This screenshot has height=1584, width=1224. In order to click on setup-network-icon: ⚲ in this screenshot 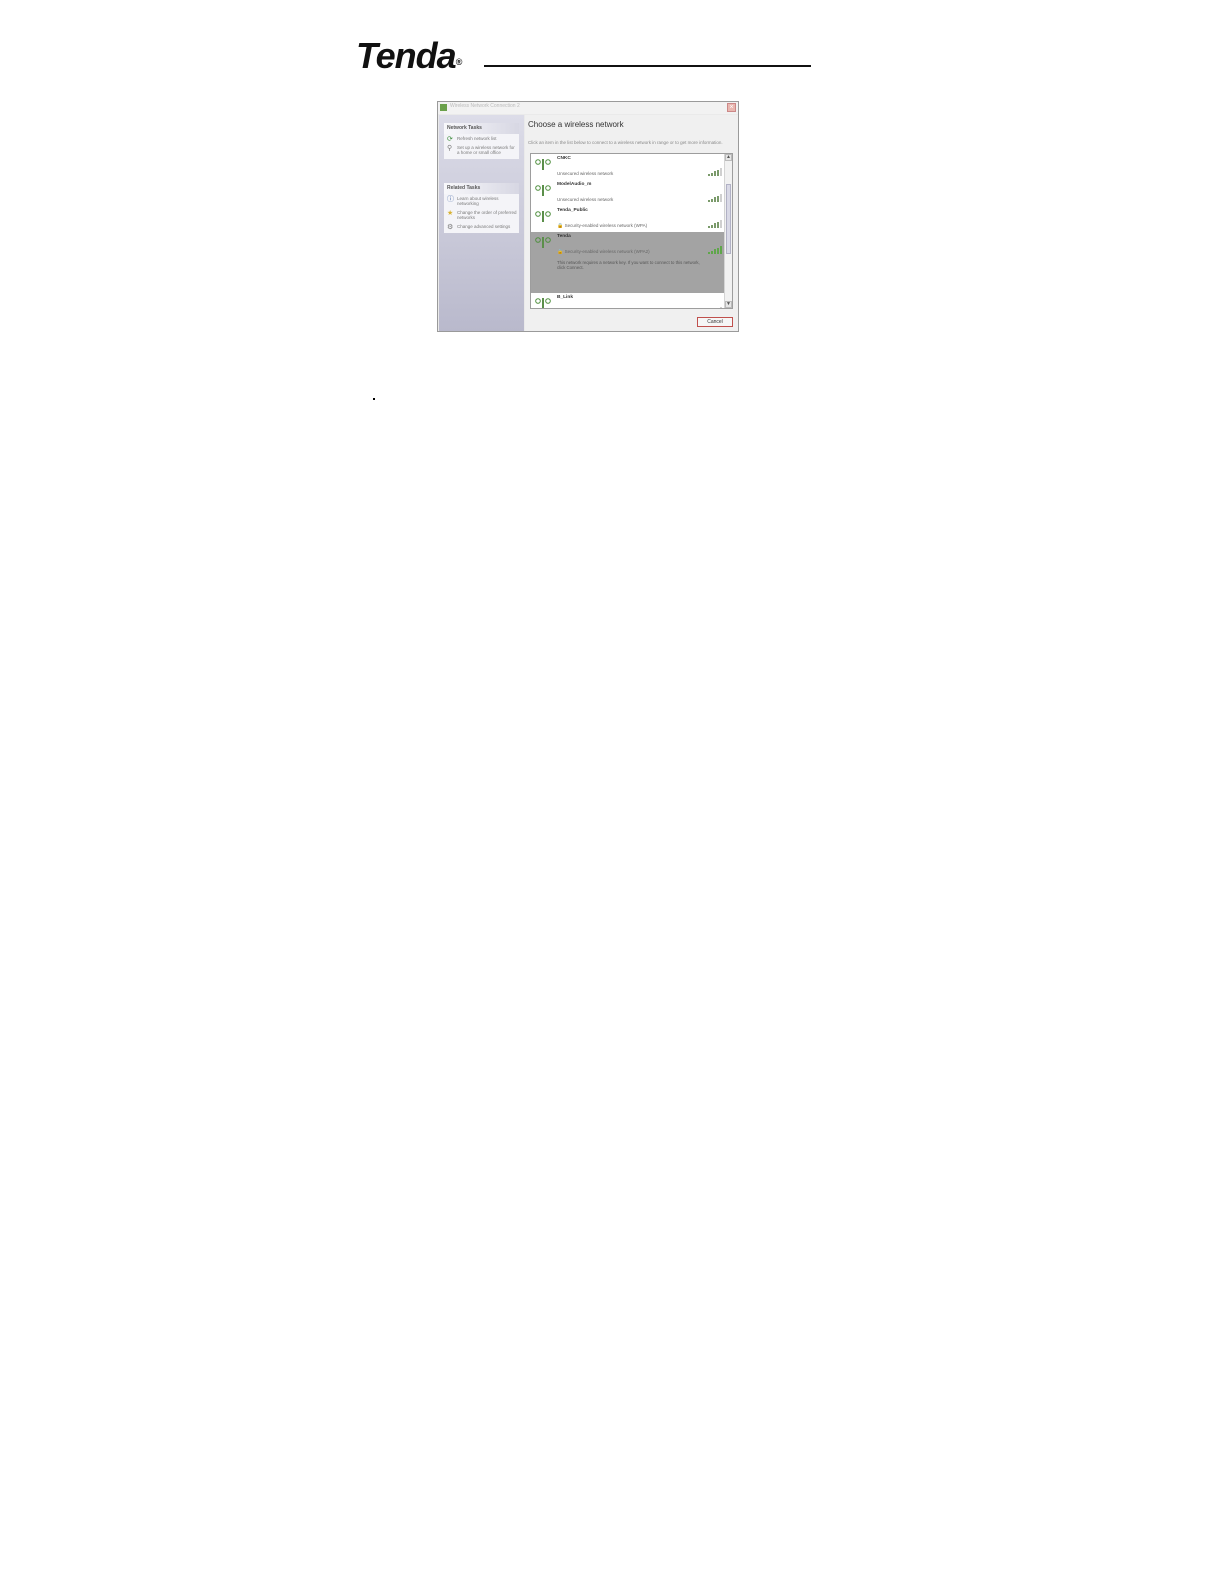, I will do `click(450, 148)`.